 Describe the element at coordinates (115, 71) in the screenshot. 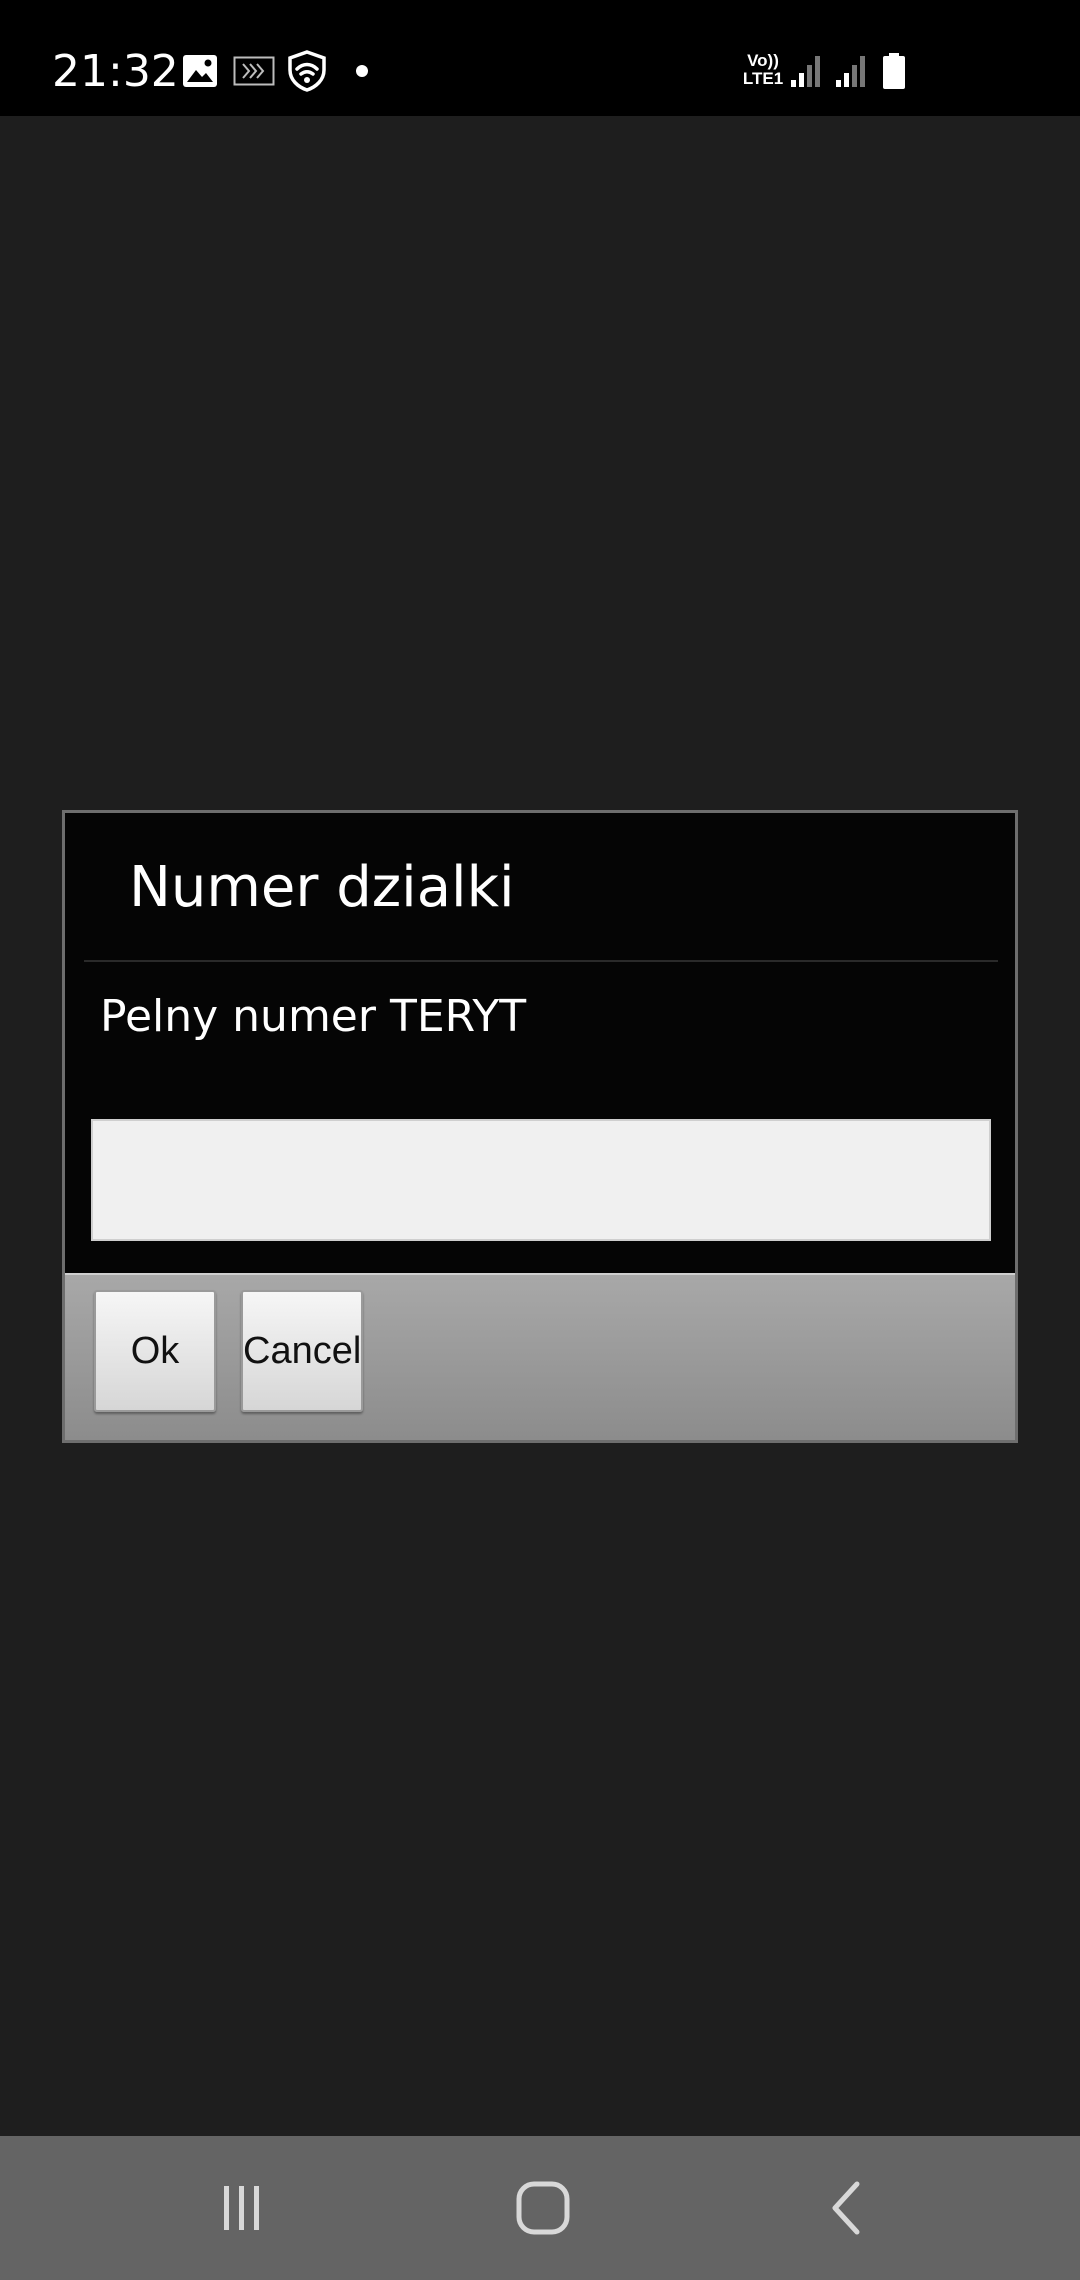

I see `status-time: 21:32` at that location.